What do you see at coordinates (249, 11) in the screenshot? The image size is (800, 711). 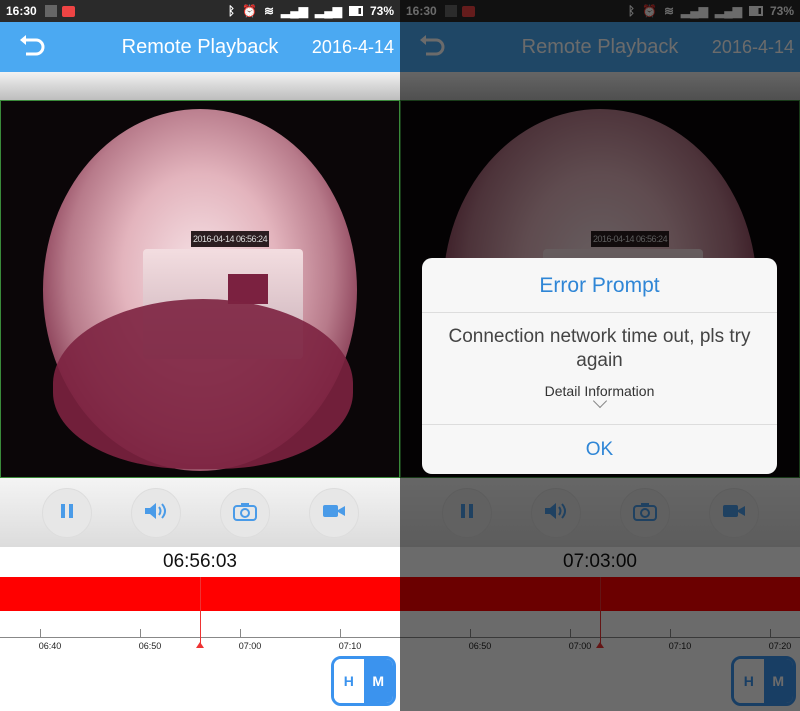 I see `alarm-icon: ⏰` at bounding box center [249, 11].